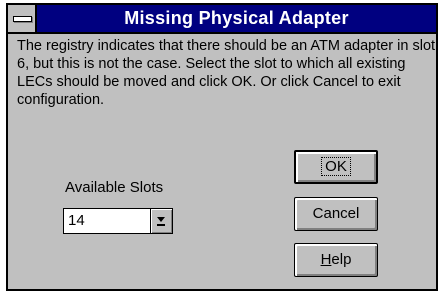 This screenshot has height=294, width=440. What do you see at coordinates (76, 220) in the screenshot?
I see `selected-slot-value: 14` at bounding box center [76, 220].